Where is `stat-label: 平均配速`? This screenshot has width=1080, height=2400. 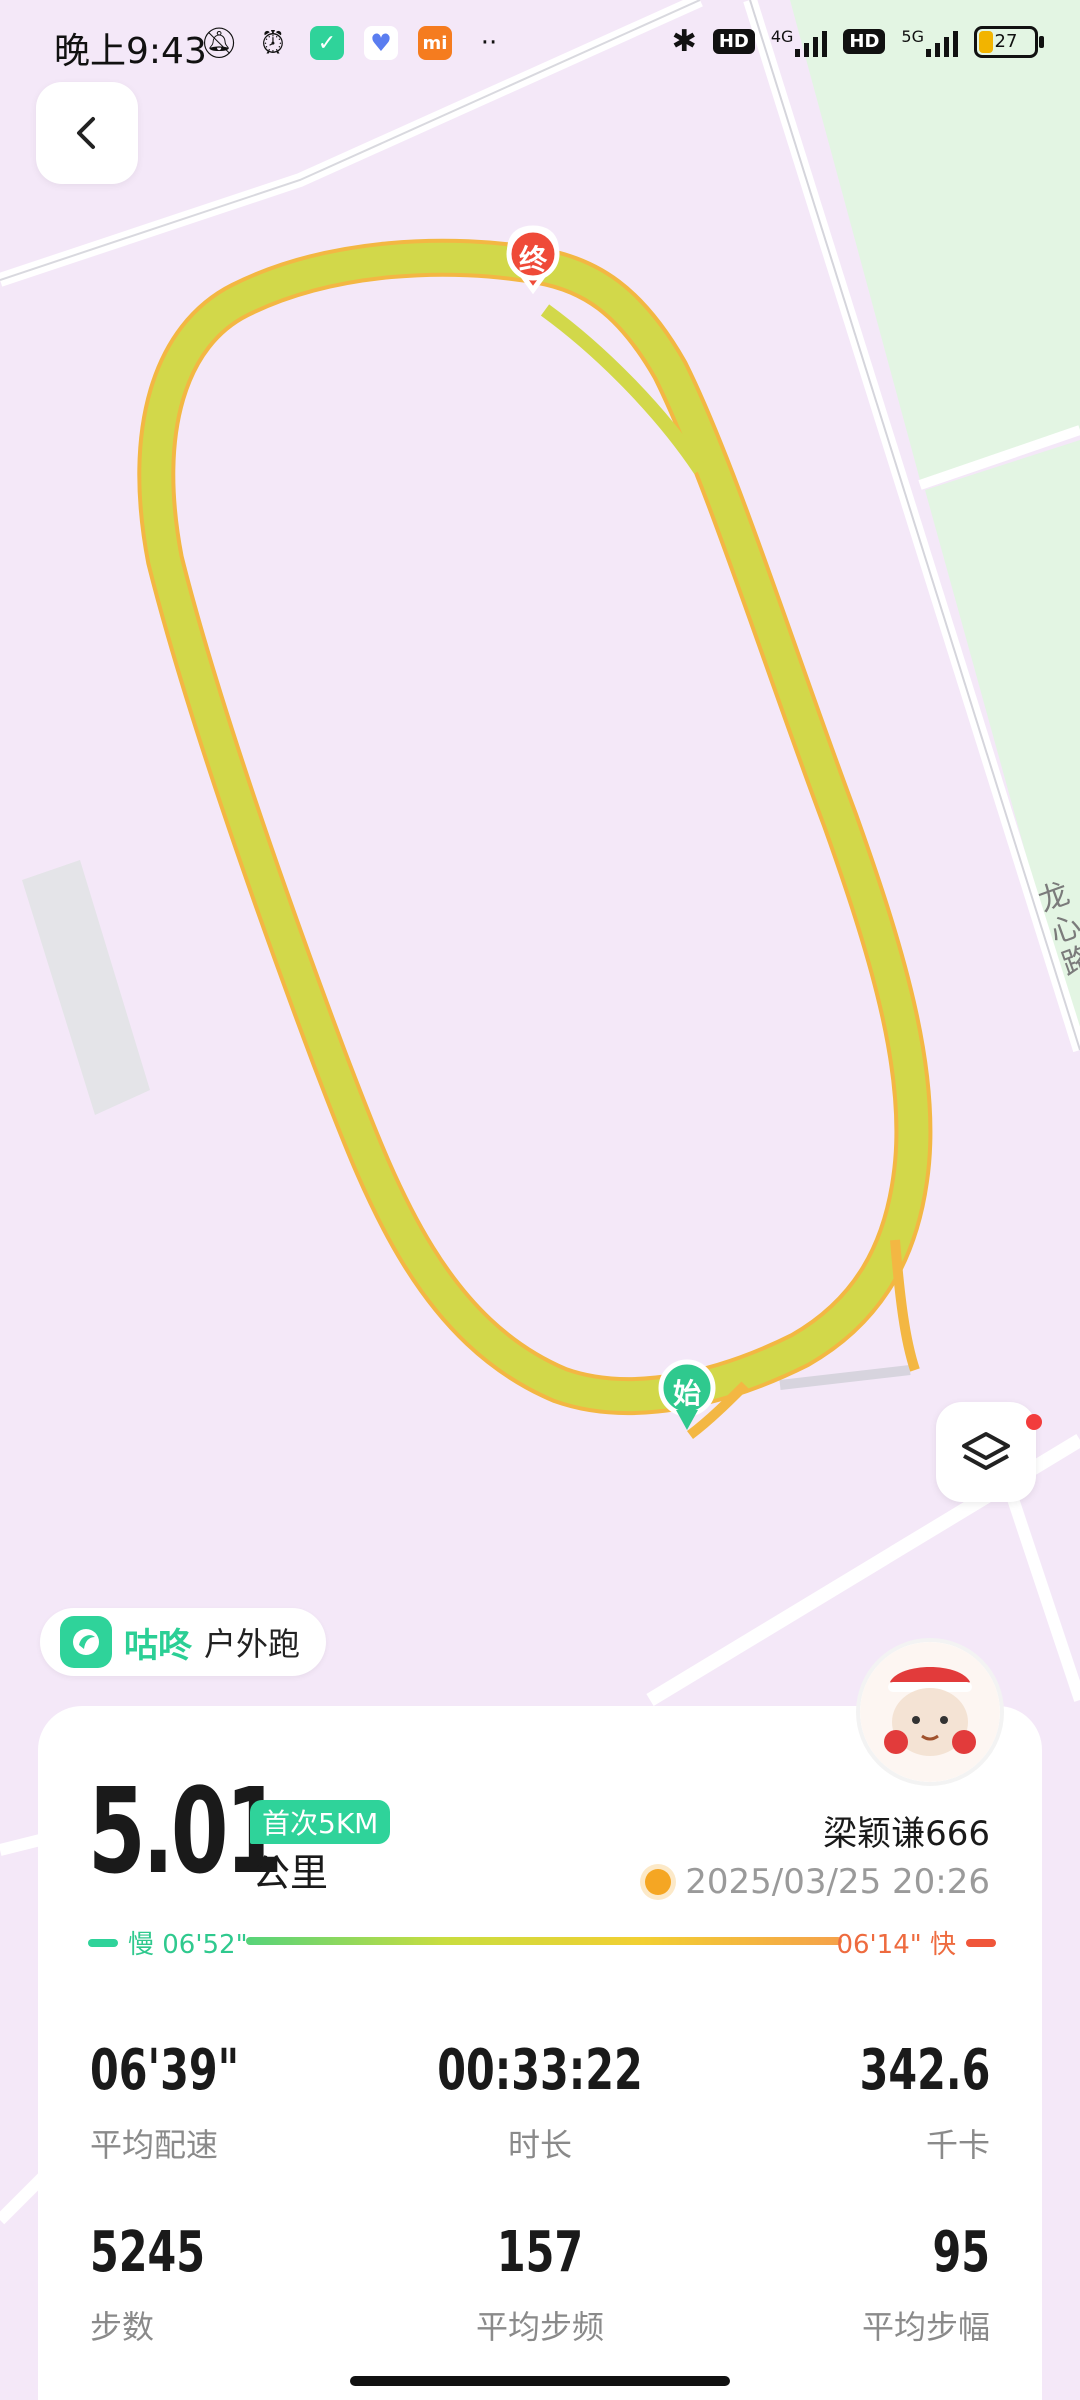
stat-label: 平均配速 is located at coordinates (154, 2144).